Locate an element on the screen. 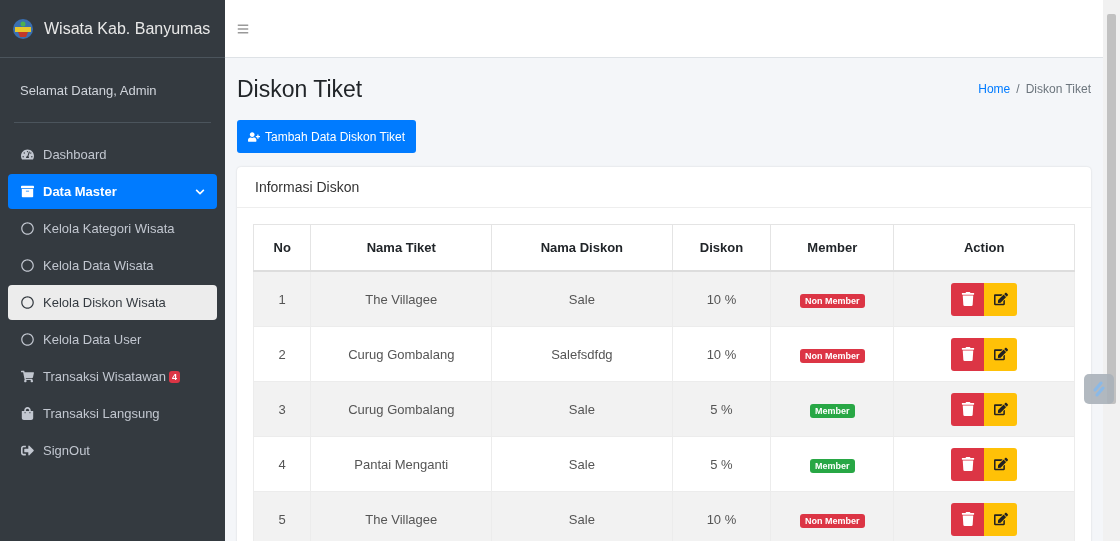 This screenshot has width=1120, height=541. table-cell: 4 is located at coordinates (282, 464).